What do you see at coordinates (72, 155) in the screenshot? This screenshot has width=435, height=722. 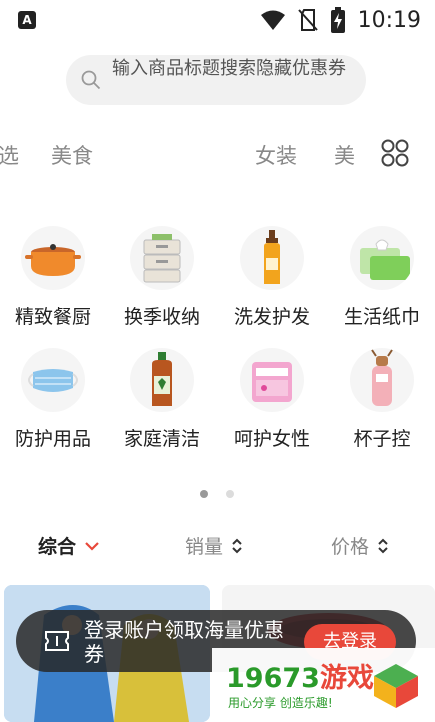 I see `tab-food: 美食` at bounding box center [72, 155].